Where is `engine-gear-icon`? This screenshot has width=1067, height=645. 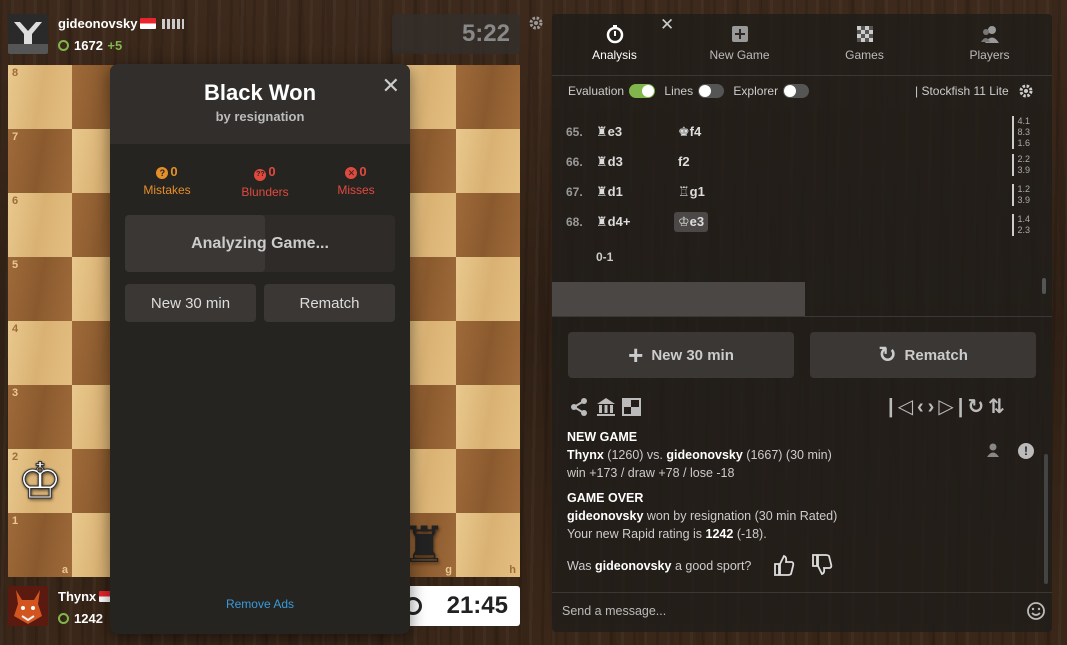
engine-gear-icon is located at coordinates (1026, 91).